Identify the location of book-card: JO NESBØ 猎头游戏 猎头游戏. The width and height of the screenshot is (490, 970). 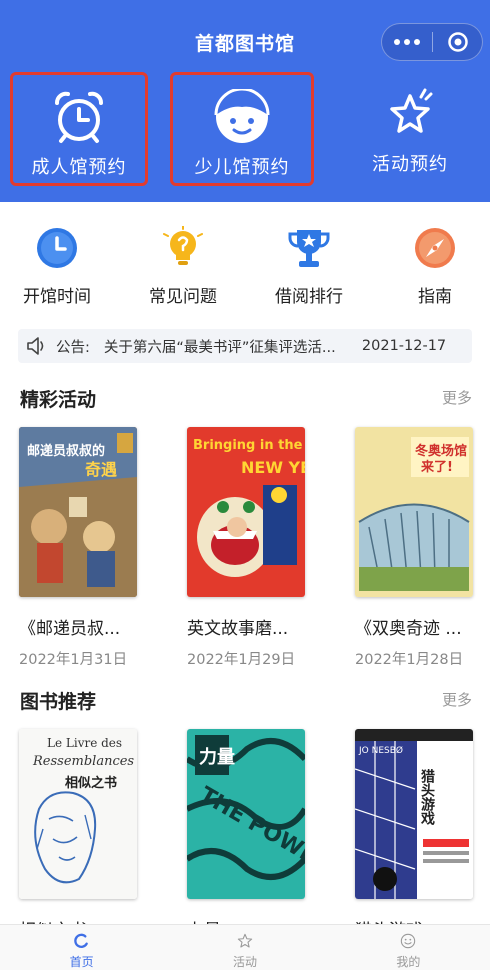
(414, 835).